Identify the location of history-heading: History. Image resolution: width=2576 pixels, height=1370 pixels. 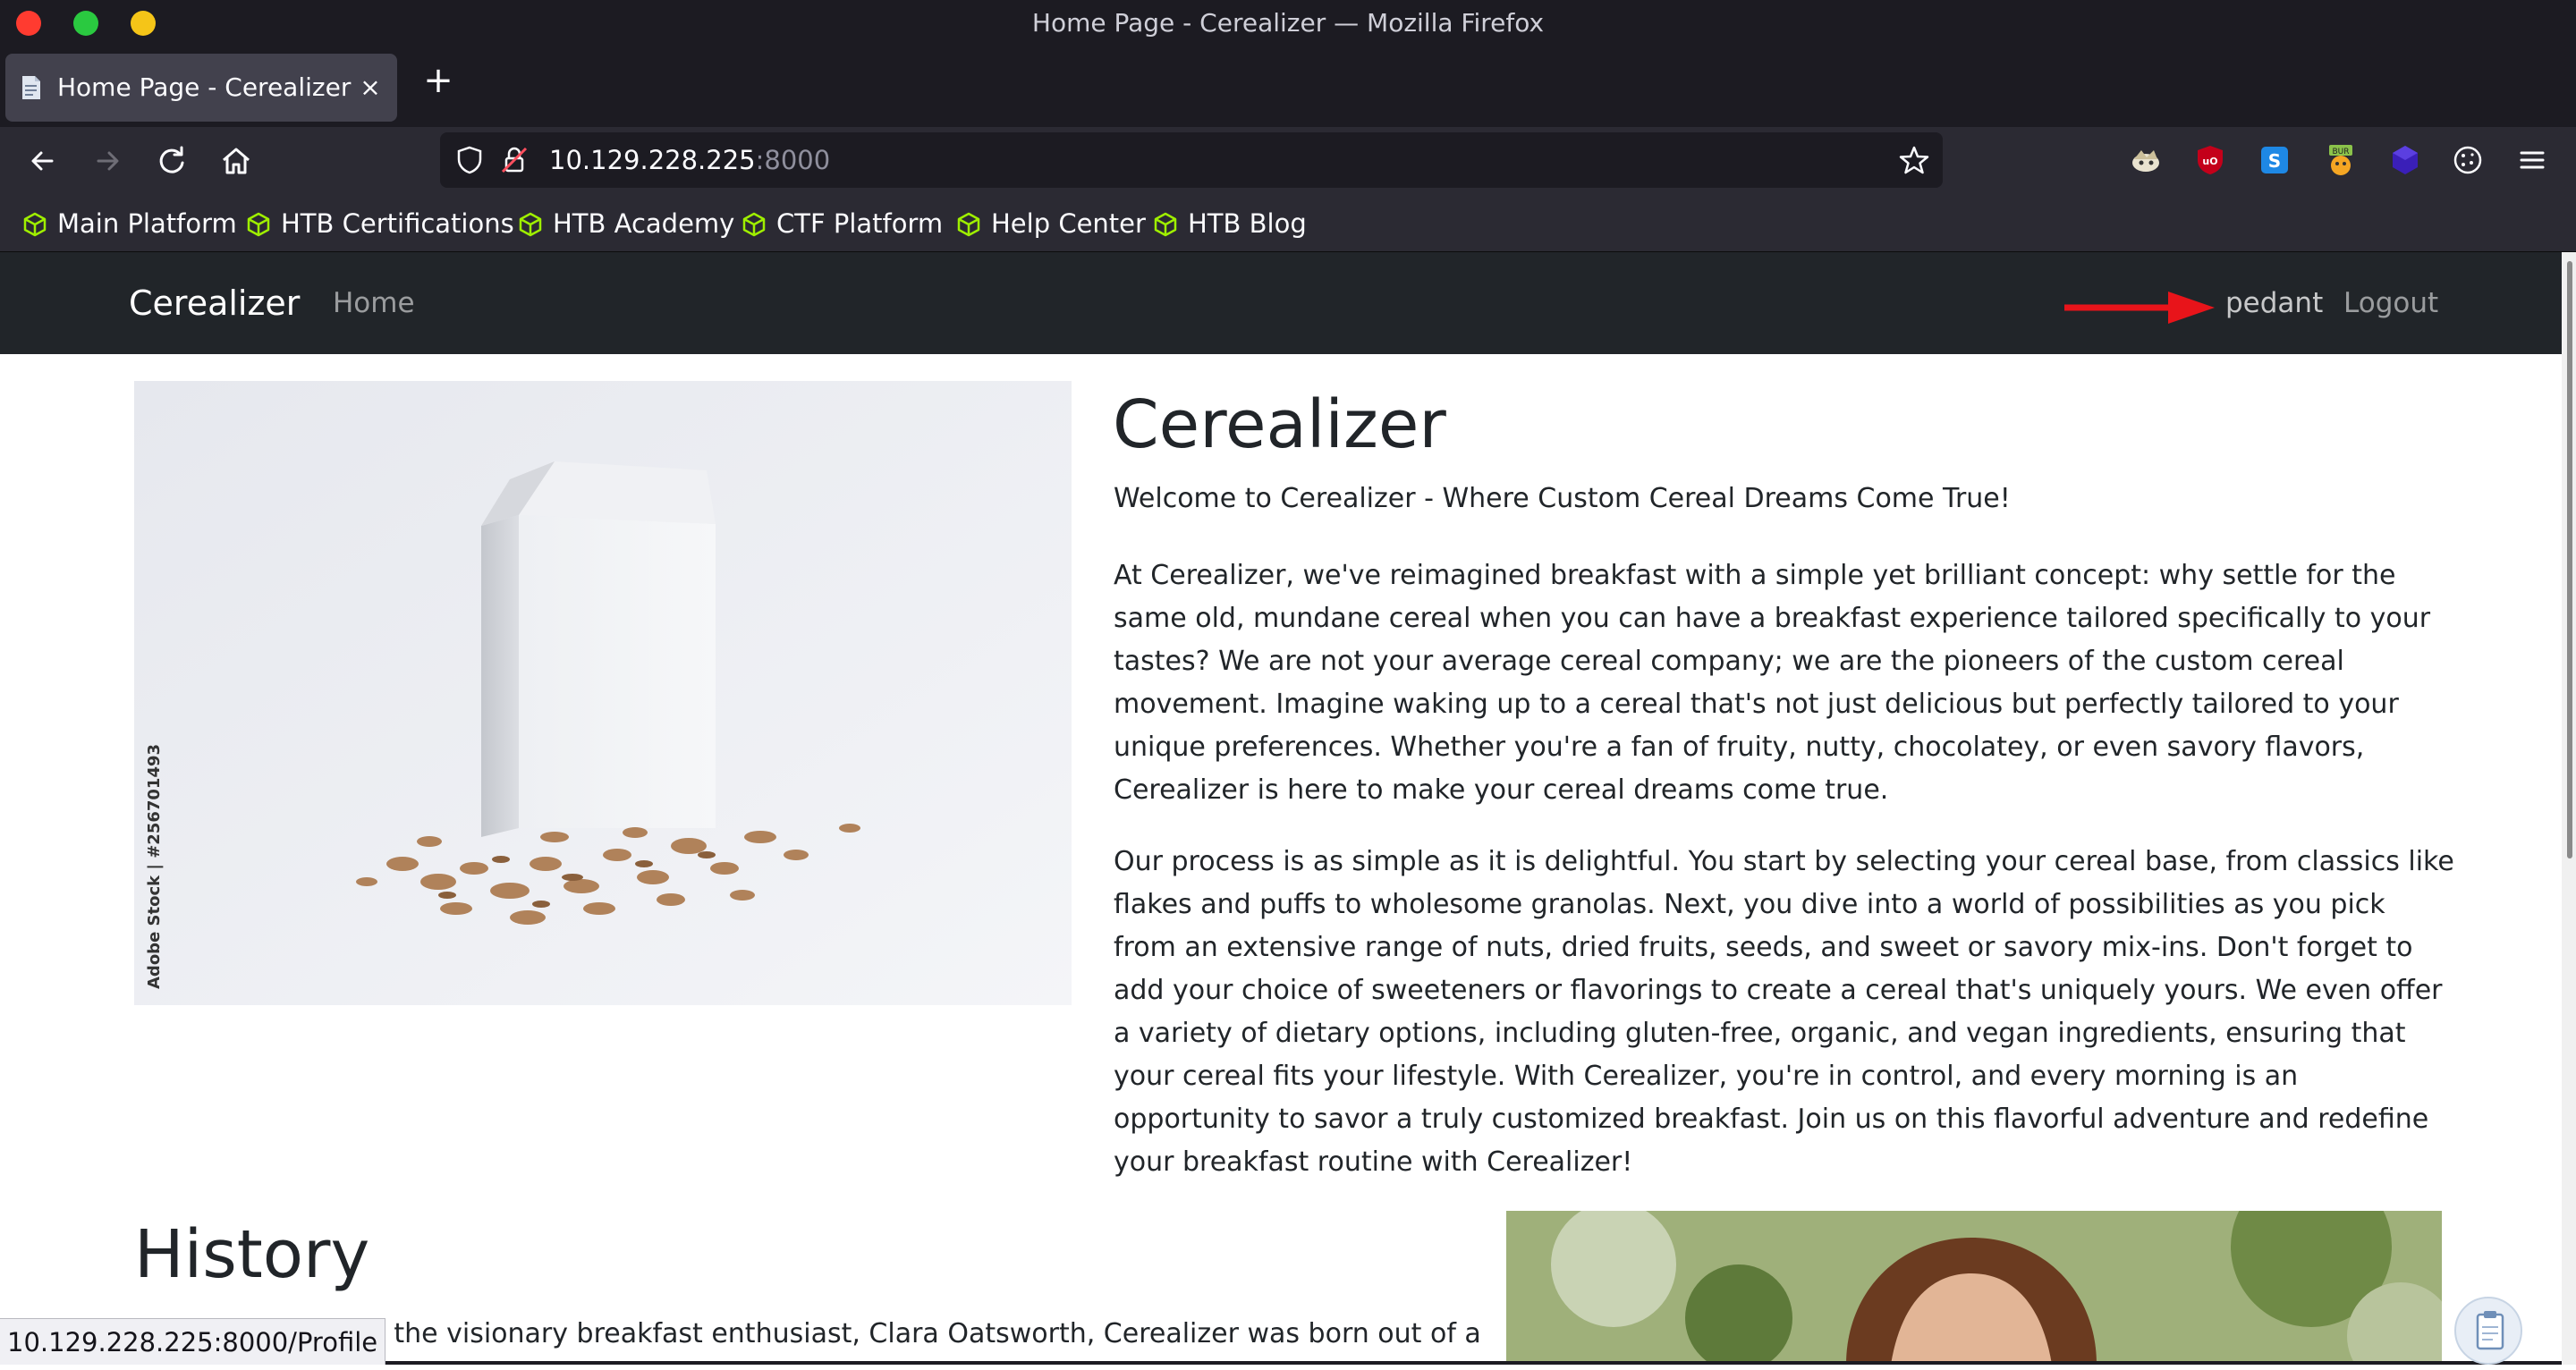
(252, 1254).